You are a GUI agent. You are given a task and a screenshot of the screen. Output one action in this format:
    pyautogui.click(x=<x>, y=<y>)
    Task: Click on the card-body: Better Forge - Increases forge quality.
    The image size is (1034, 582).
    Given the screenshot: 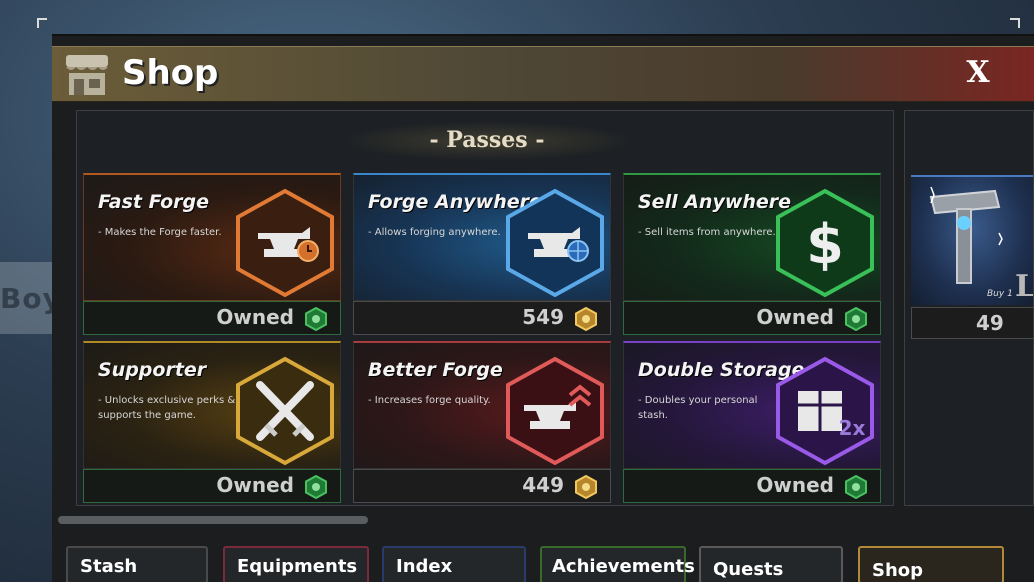 What is the action you would take?
    pyautogui.click(x=482, y=405)
    